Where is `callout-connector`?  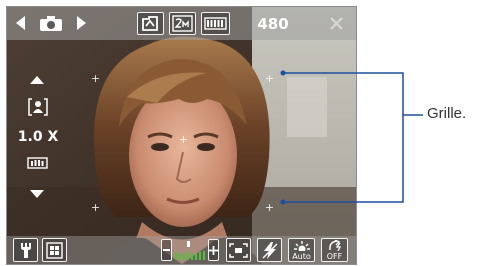
callout-connector is located at coordinates (353, 137).